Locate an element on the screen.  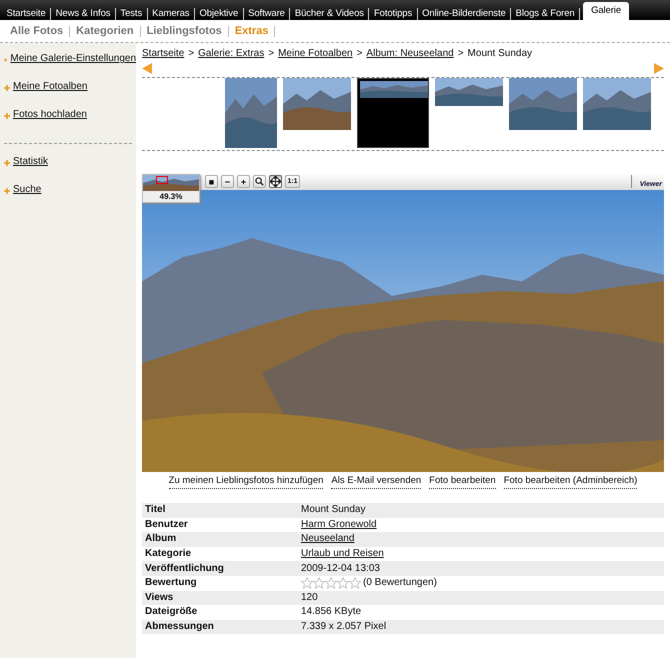
nav-tab: News & Infos is located at coordinates (83, 14).